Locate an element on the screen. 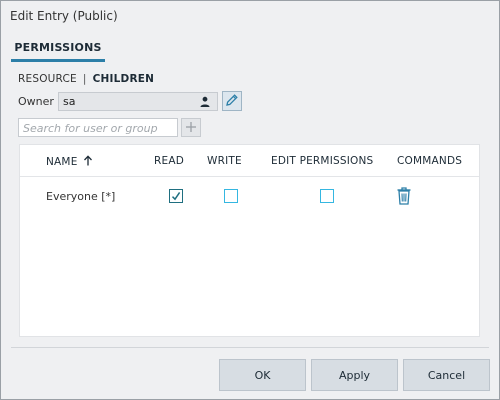 This screenshot has height=400, width=500. column-commands-header: COMMANDS is located at coordinates (429, 161).